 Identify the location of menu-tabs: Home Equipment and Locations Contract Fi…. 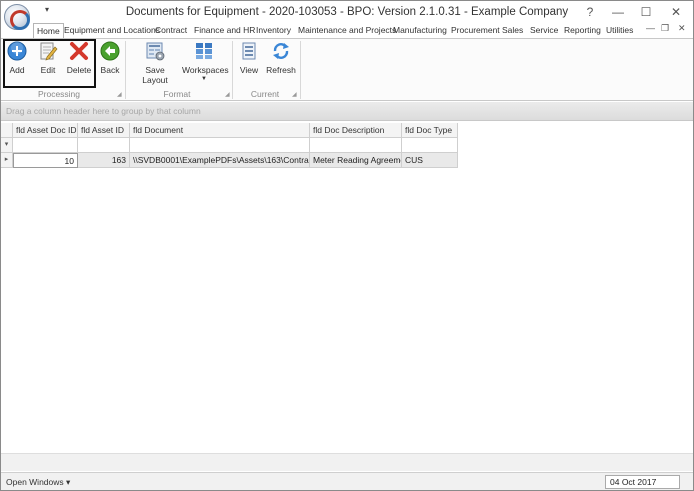
(347, 30).